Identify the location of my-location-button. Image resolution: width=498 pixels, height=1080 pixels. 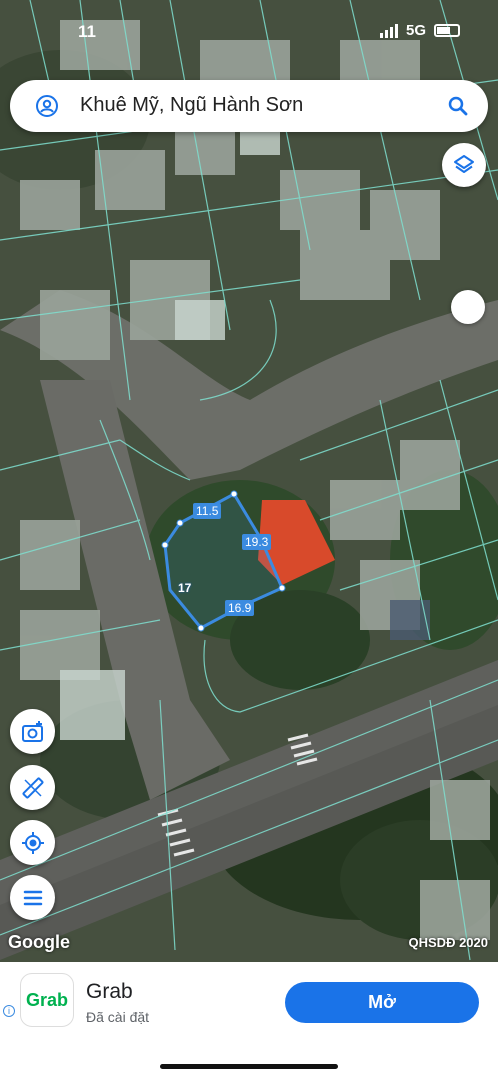
(32, 842).